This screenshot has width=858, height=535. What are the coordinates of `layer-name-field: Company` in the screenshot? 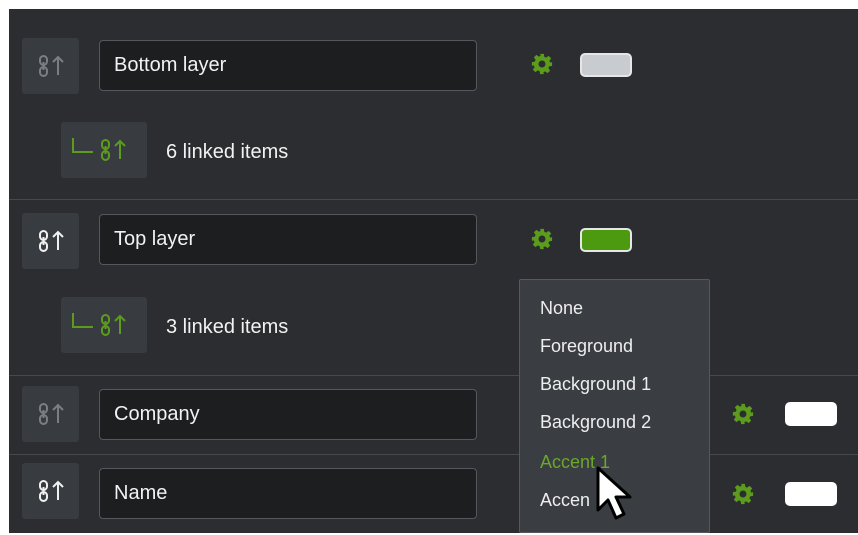 It's located at (288, 414).